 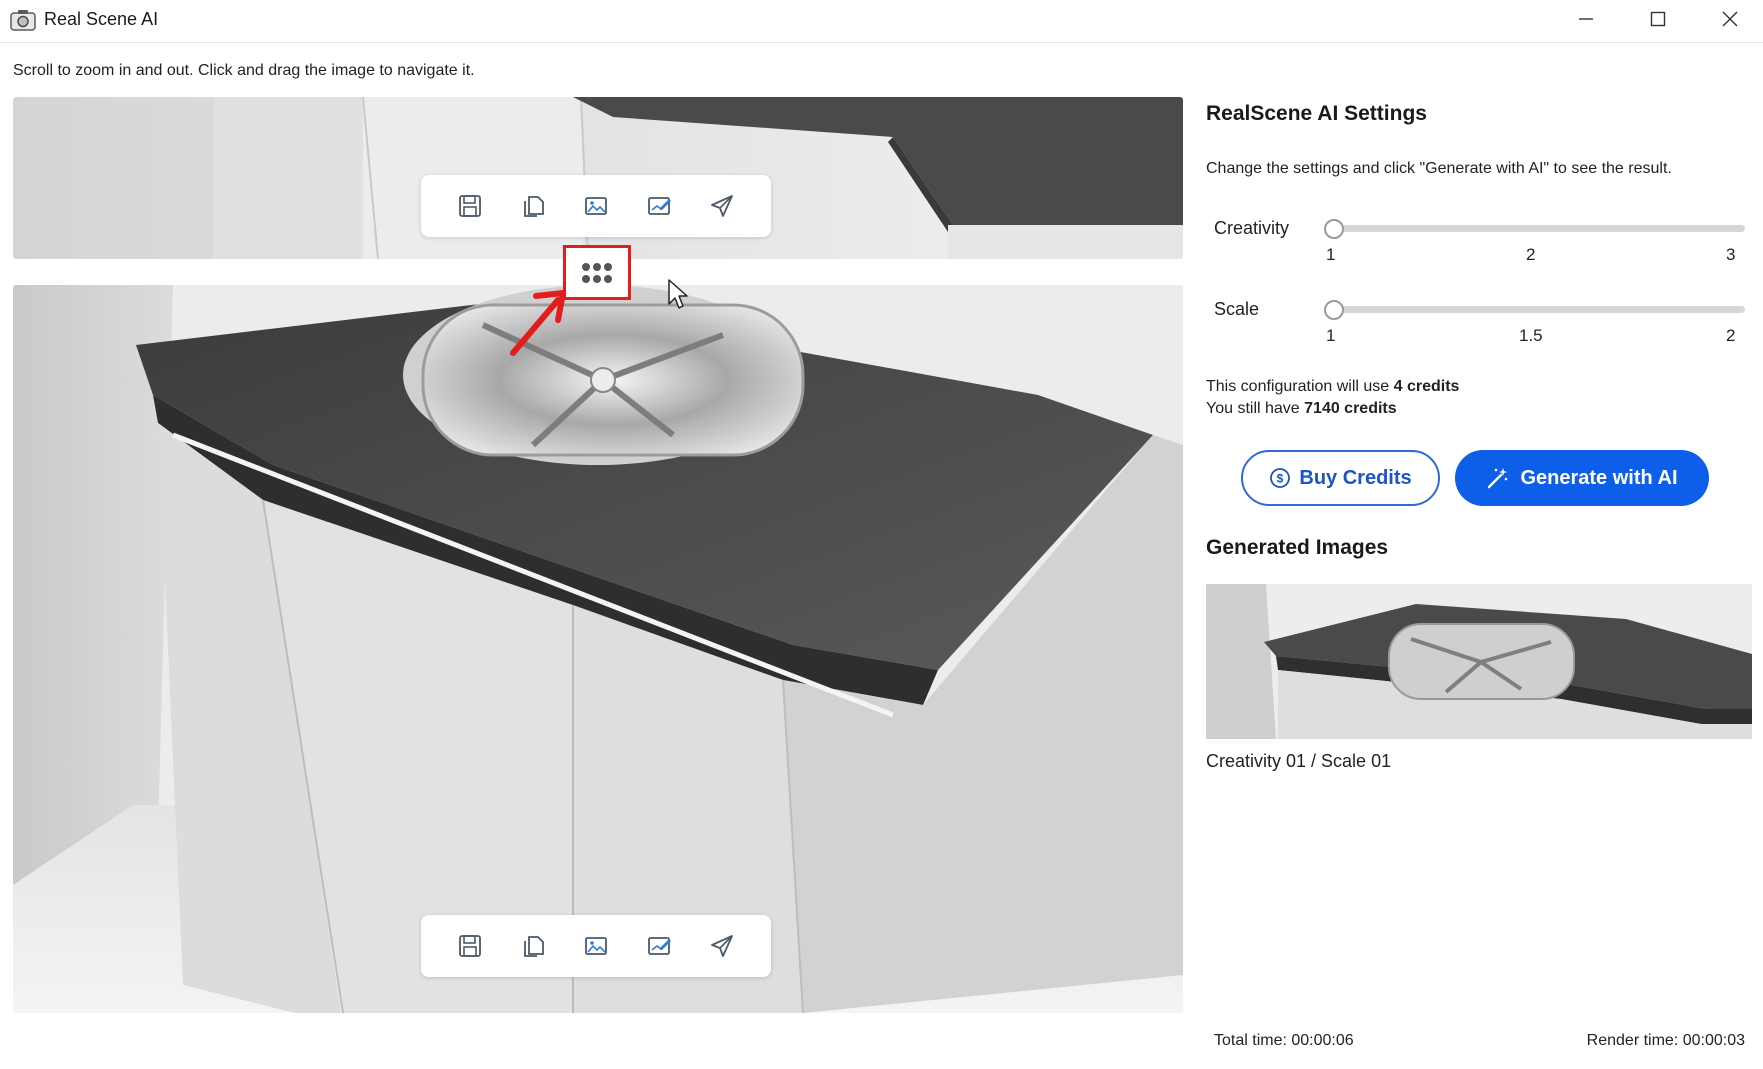 I want to click on buy-credits-button: $ Buy Credits, so click(x=1340, y=478).